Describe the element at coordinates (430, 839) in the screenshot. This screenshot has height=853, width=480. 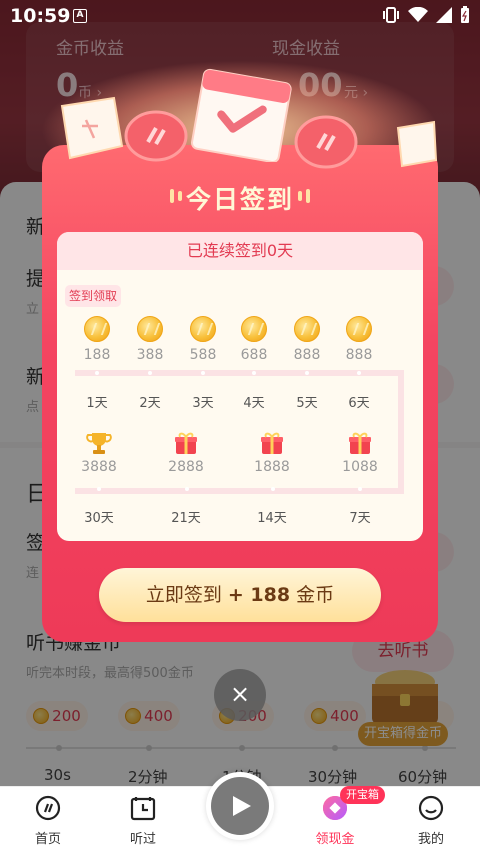
I see `nav-profile-label: 我的` at that location.